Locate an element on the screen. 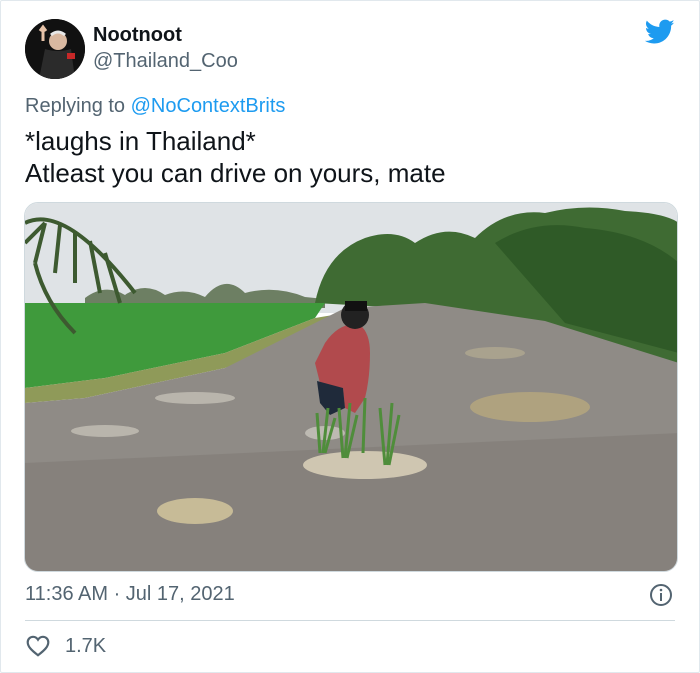 Image resolution: width=700 pixels, height=673 pixels. avatar is located at coordinates (55, 49).